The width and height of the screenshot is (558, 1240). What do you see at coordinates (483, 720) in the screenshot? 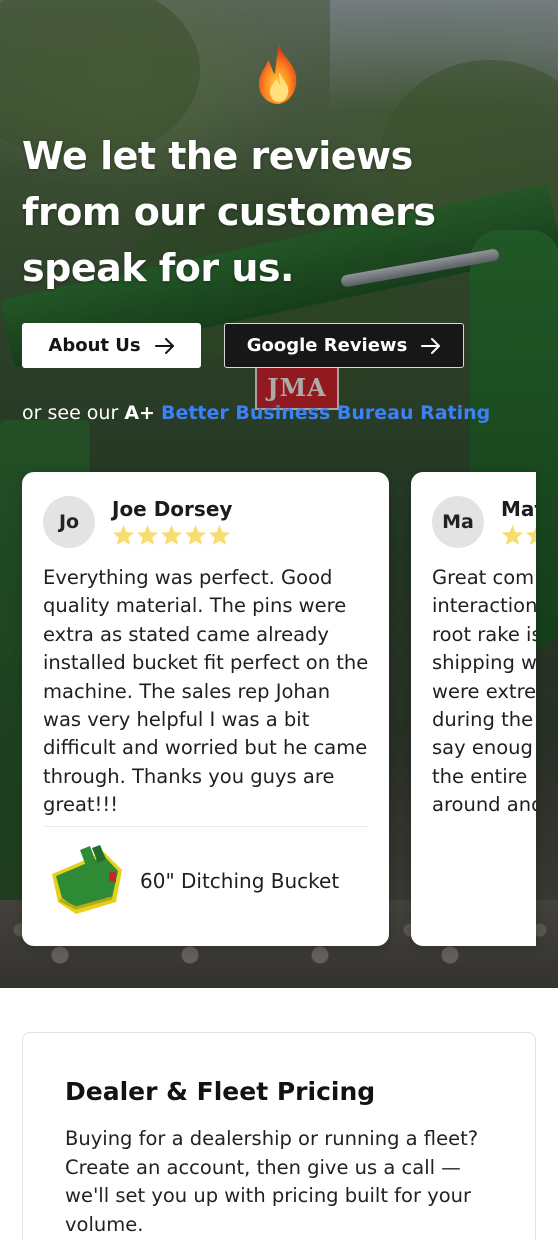
I see `review-line: during the` at bounding box center [483, 720].